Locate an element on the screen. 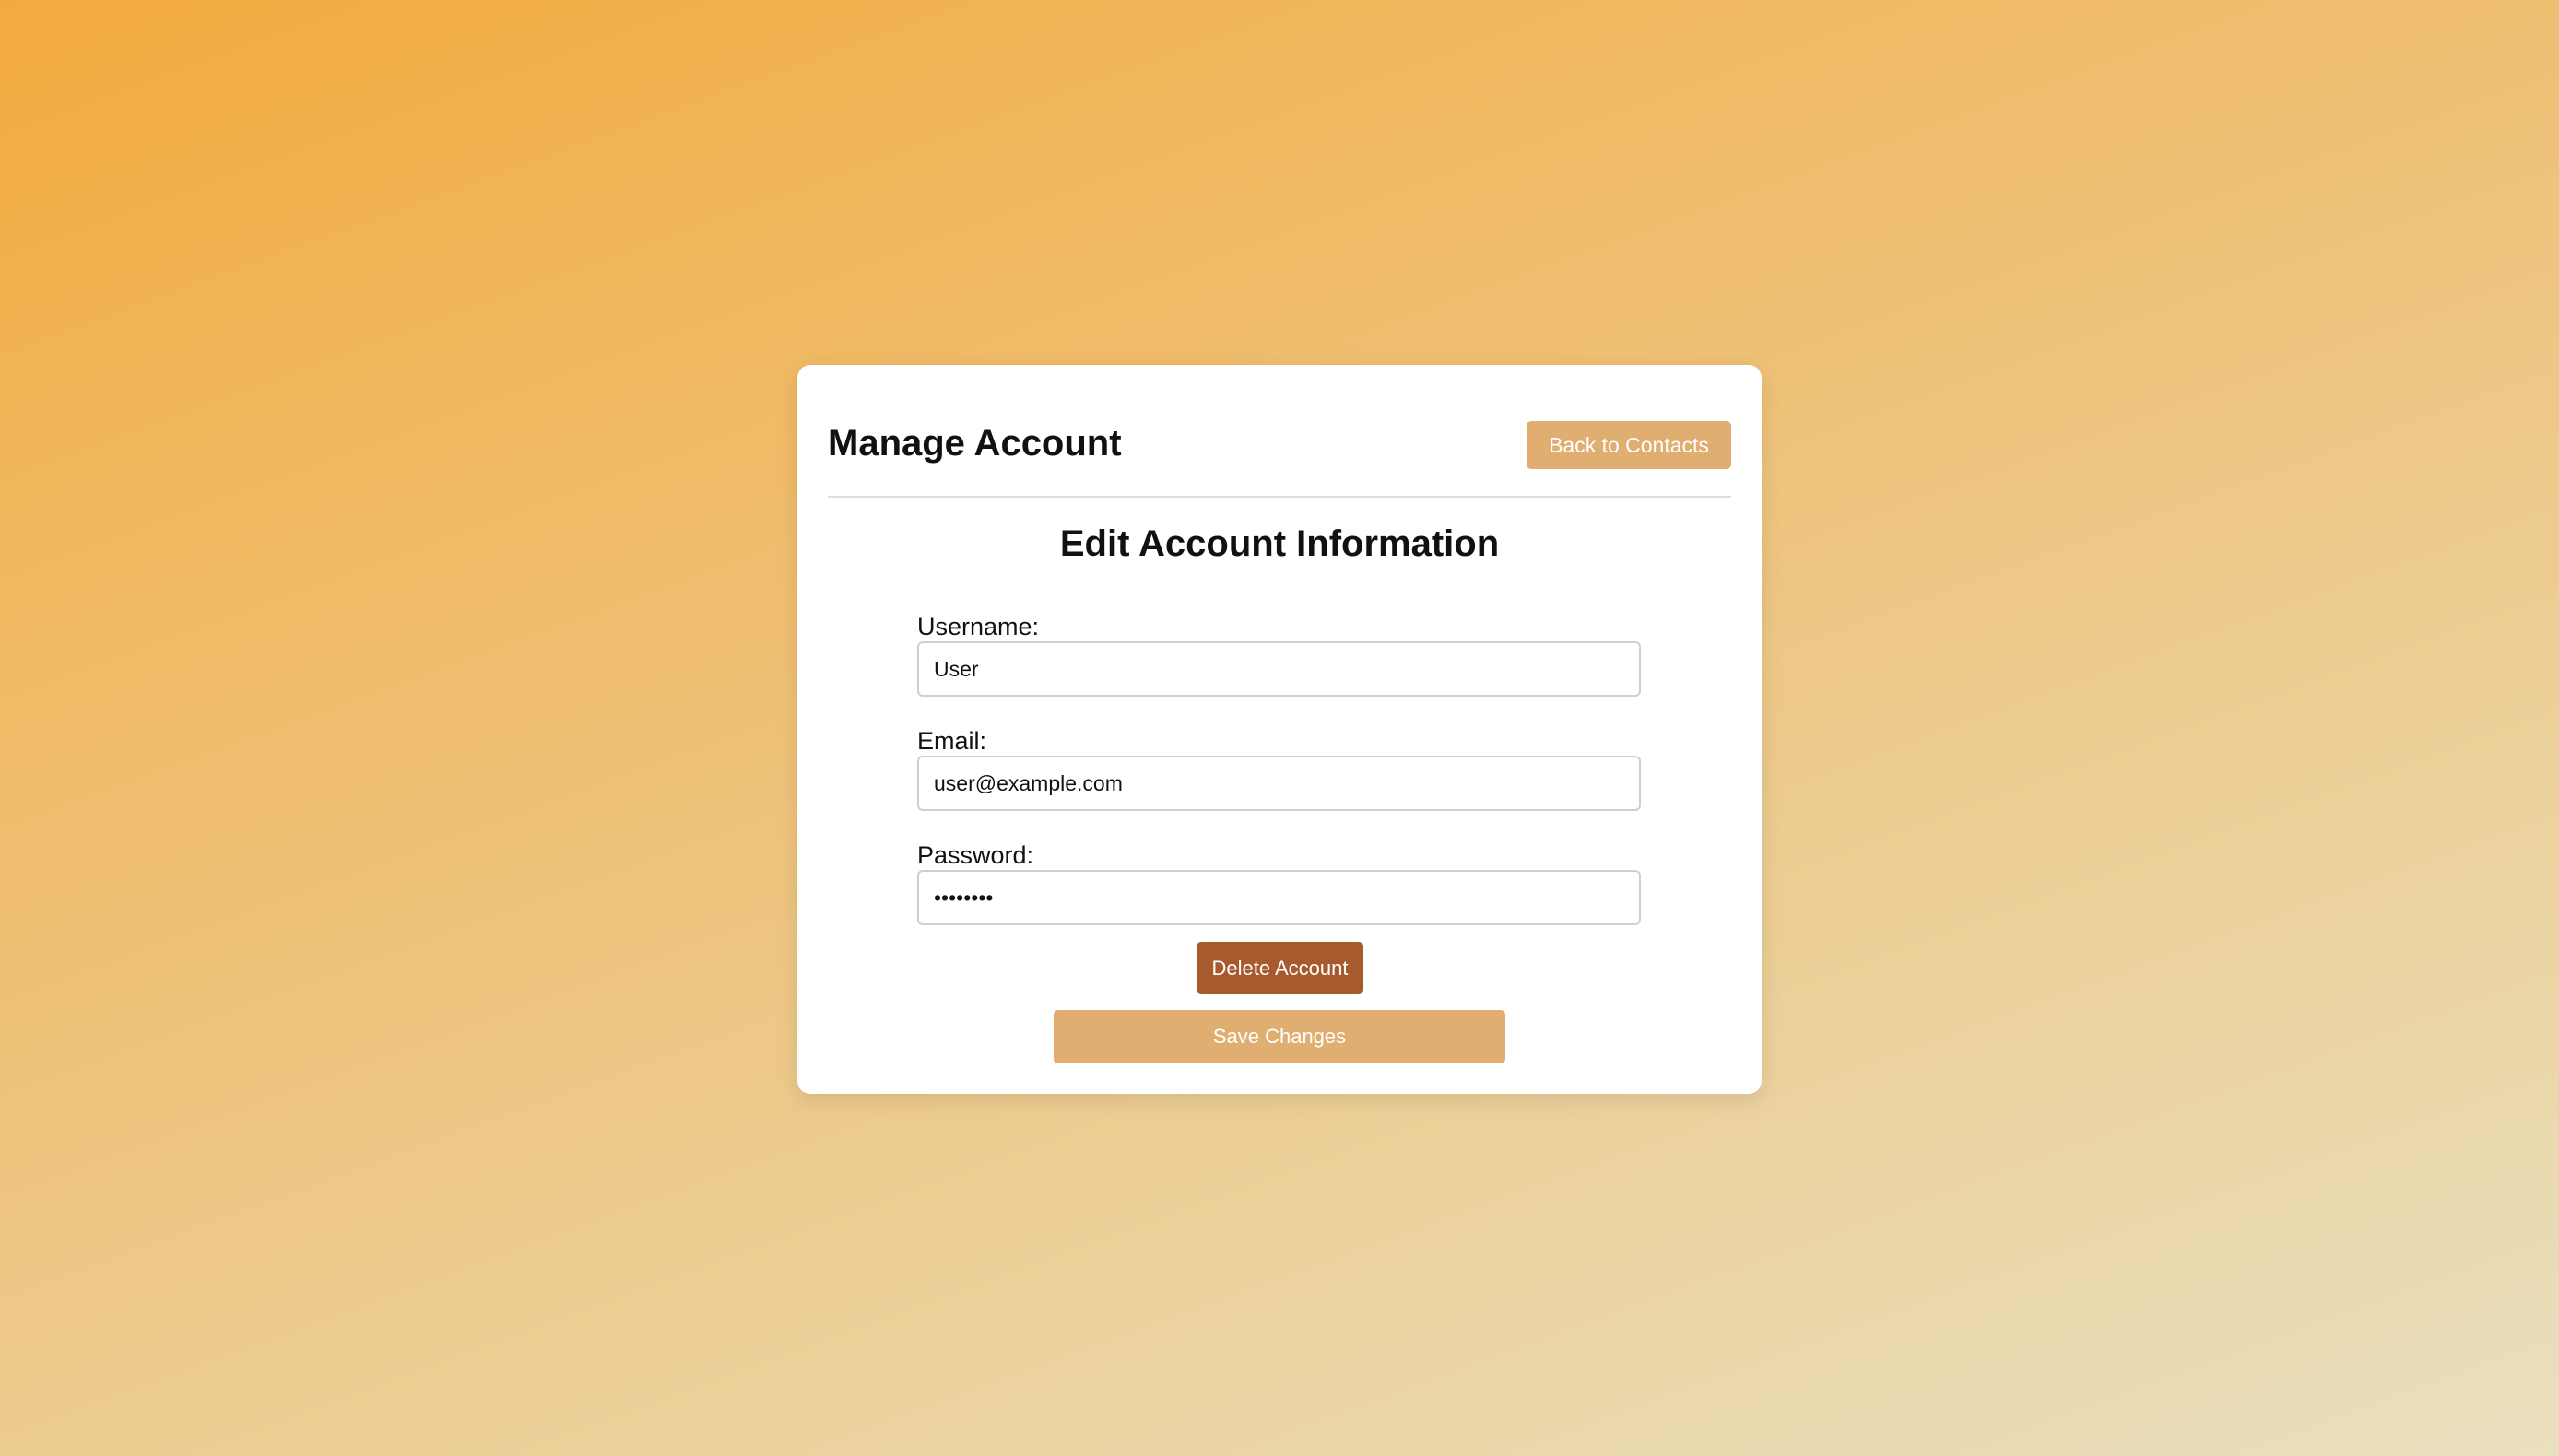 This screenshot has width=2559, height=1456. section-title: Edit Account Information is located at coordinates (1279, 543).